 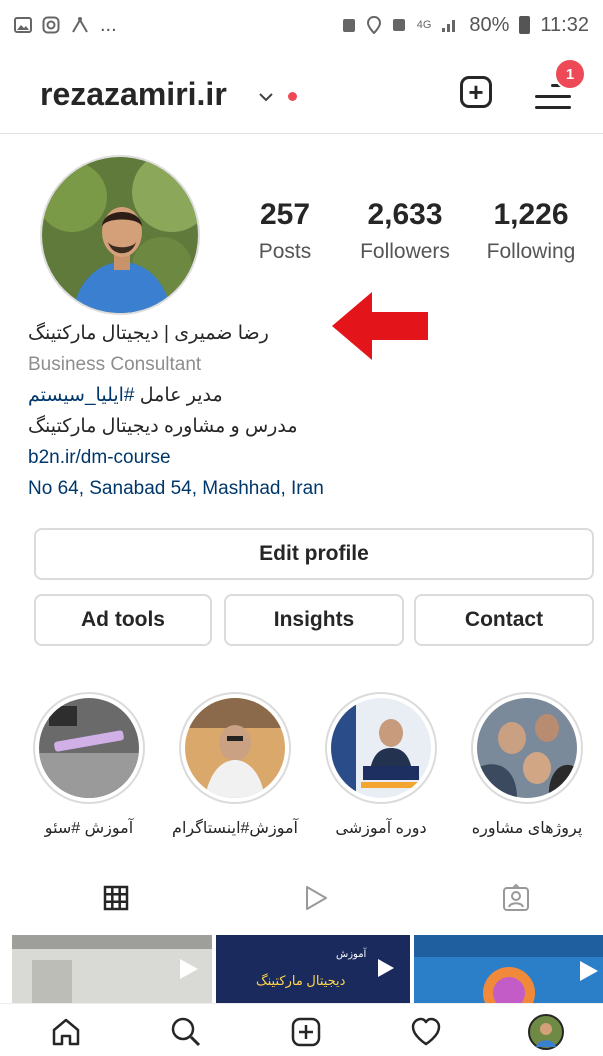 What do you see at coordinates (301, 980) in the screenshot?
I see `post-subtitle: دیجیتال مارکتینگ` at bounding box center [301, 980].